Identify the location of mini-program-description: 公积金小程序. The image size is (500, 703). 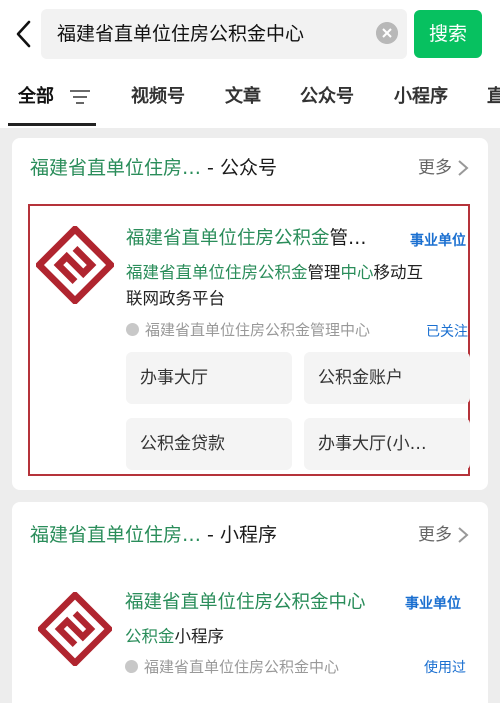
(174, 636).